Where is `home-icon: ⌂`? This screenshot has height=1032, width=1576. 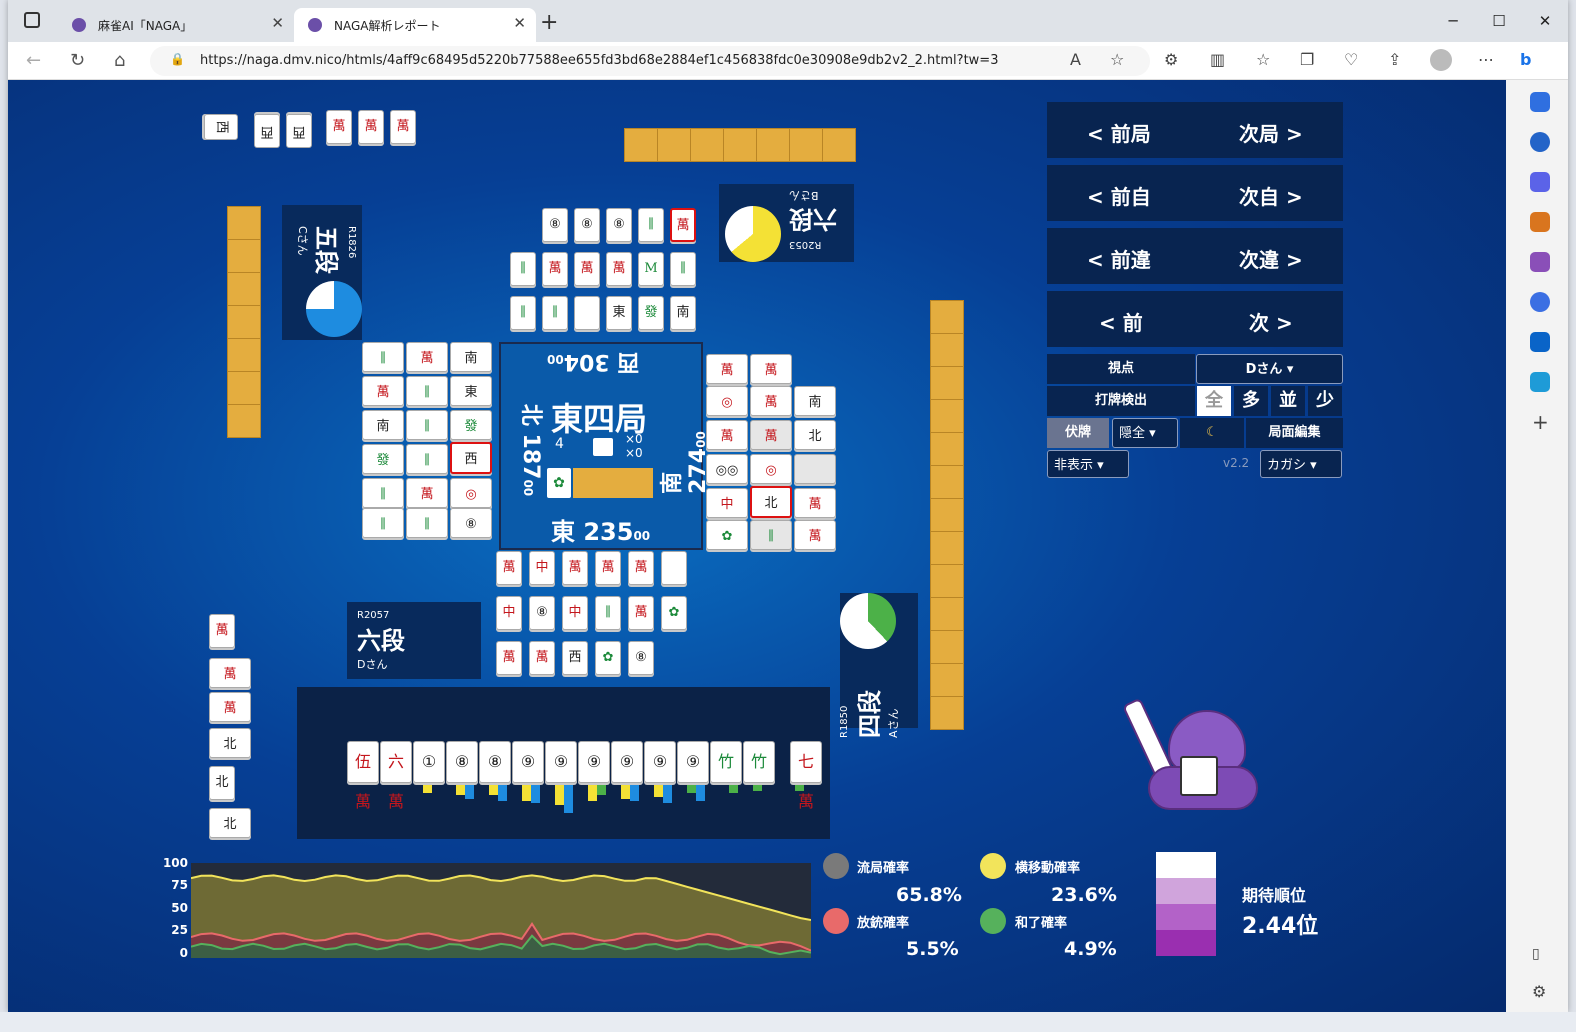
home-icon: ⌂ is located at coordinates (119, 60).